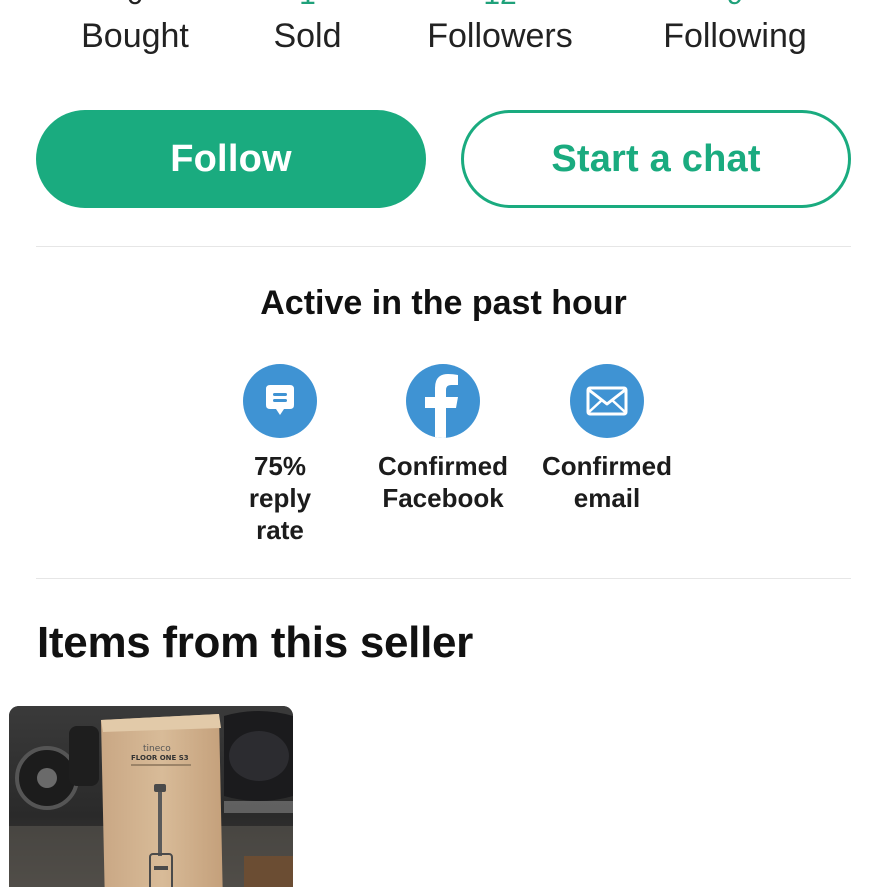  What do you see at coordinates (443, 439) in the screenshot?
I see `badge-confirmed-facebook: Confirmed Facebook` at bounding box center [443, 439].